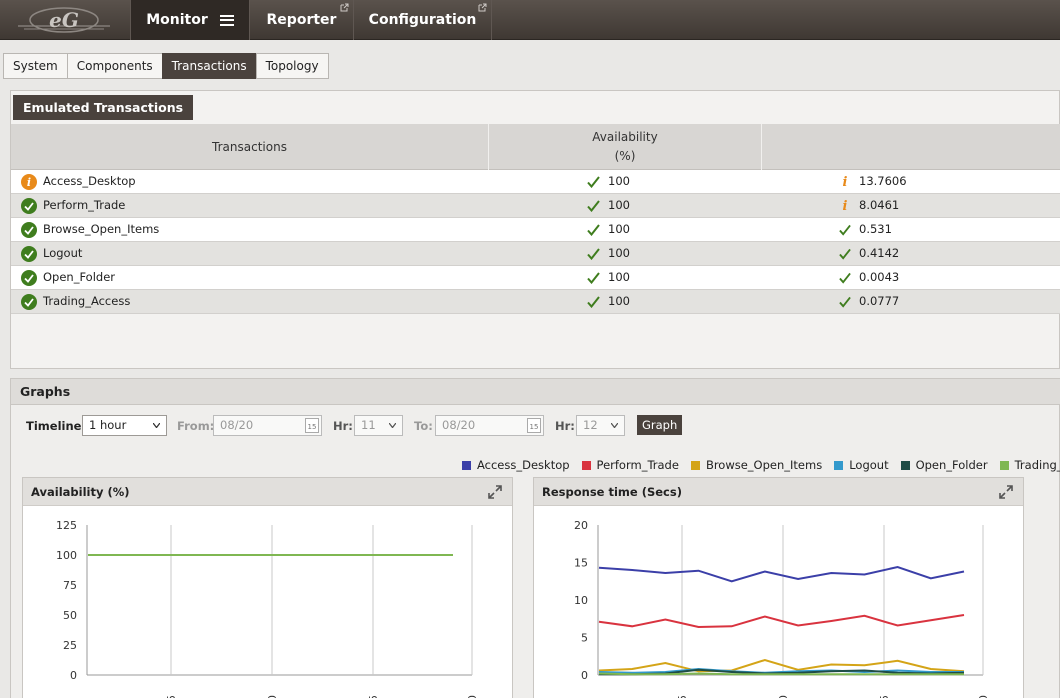 This screenshot has width=1060, height=698. Describe the element at coordinates (73, 675) in the screenshot. I see `y-tick-label: 0` at that location.